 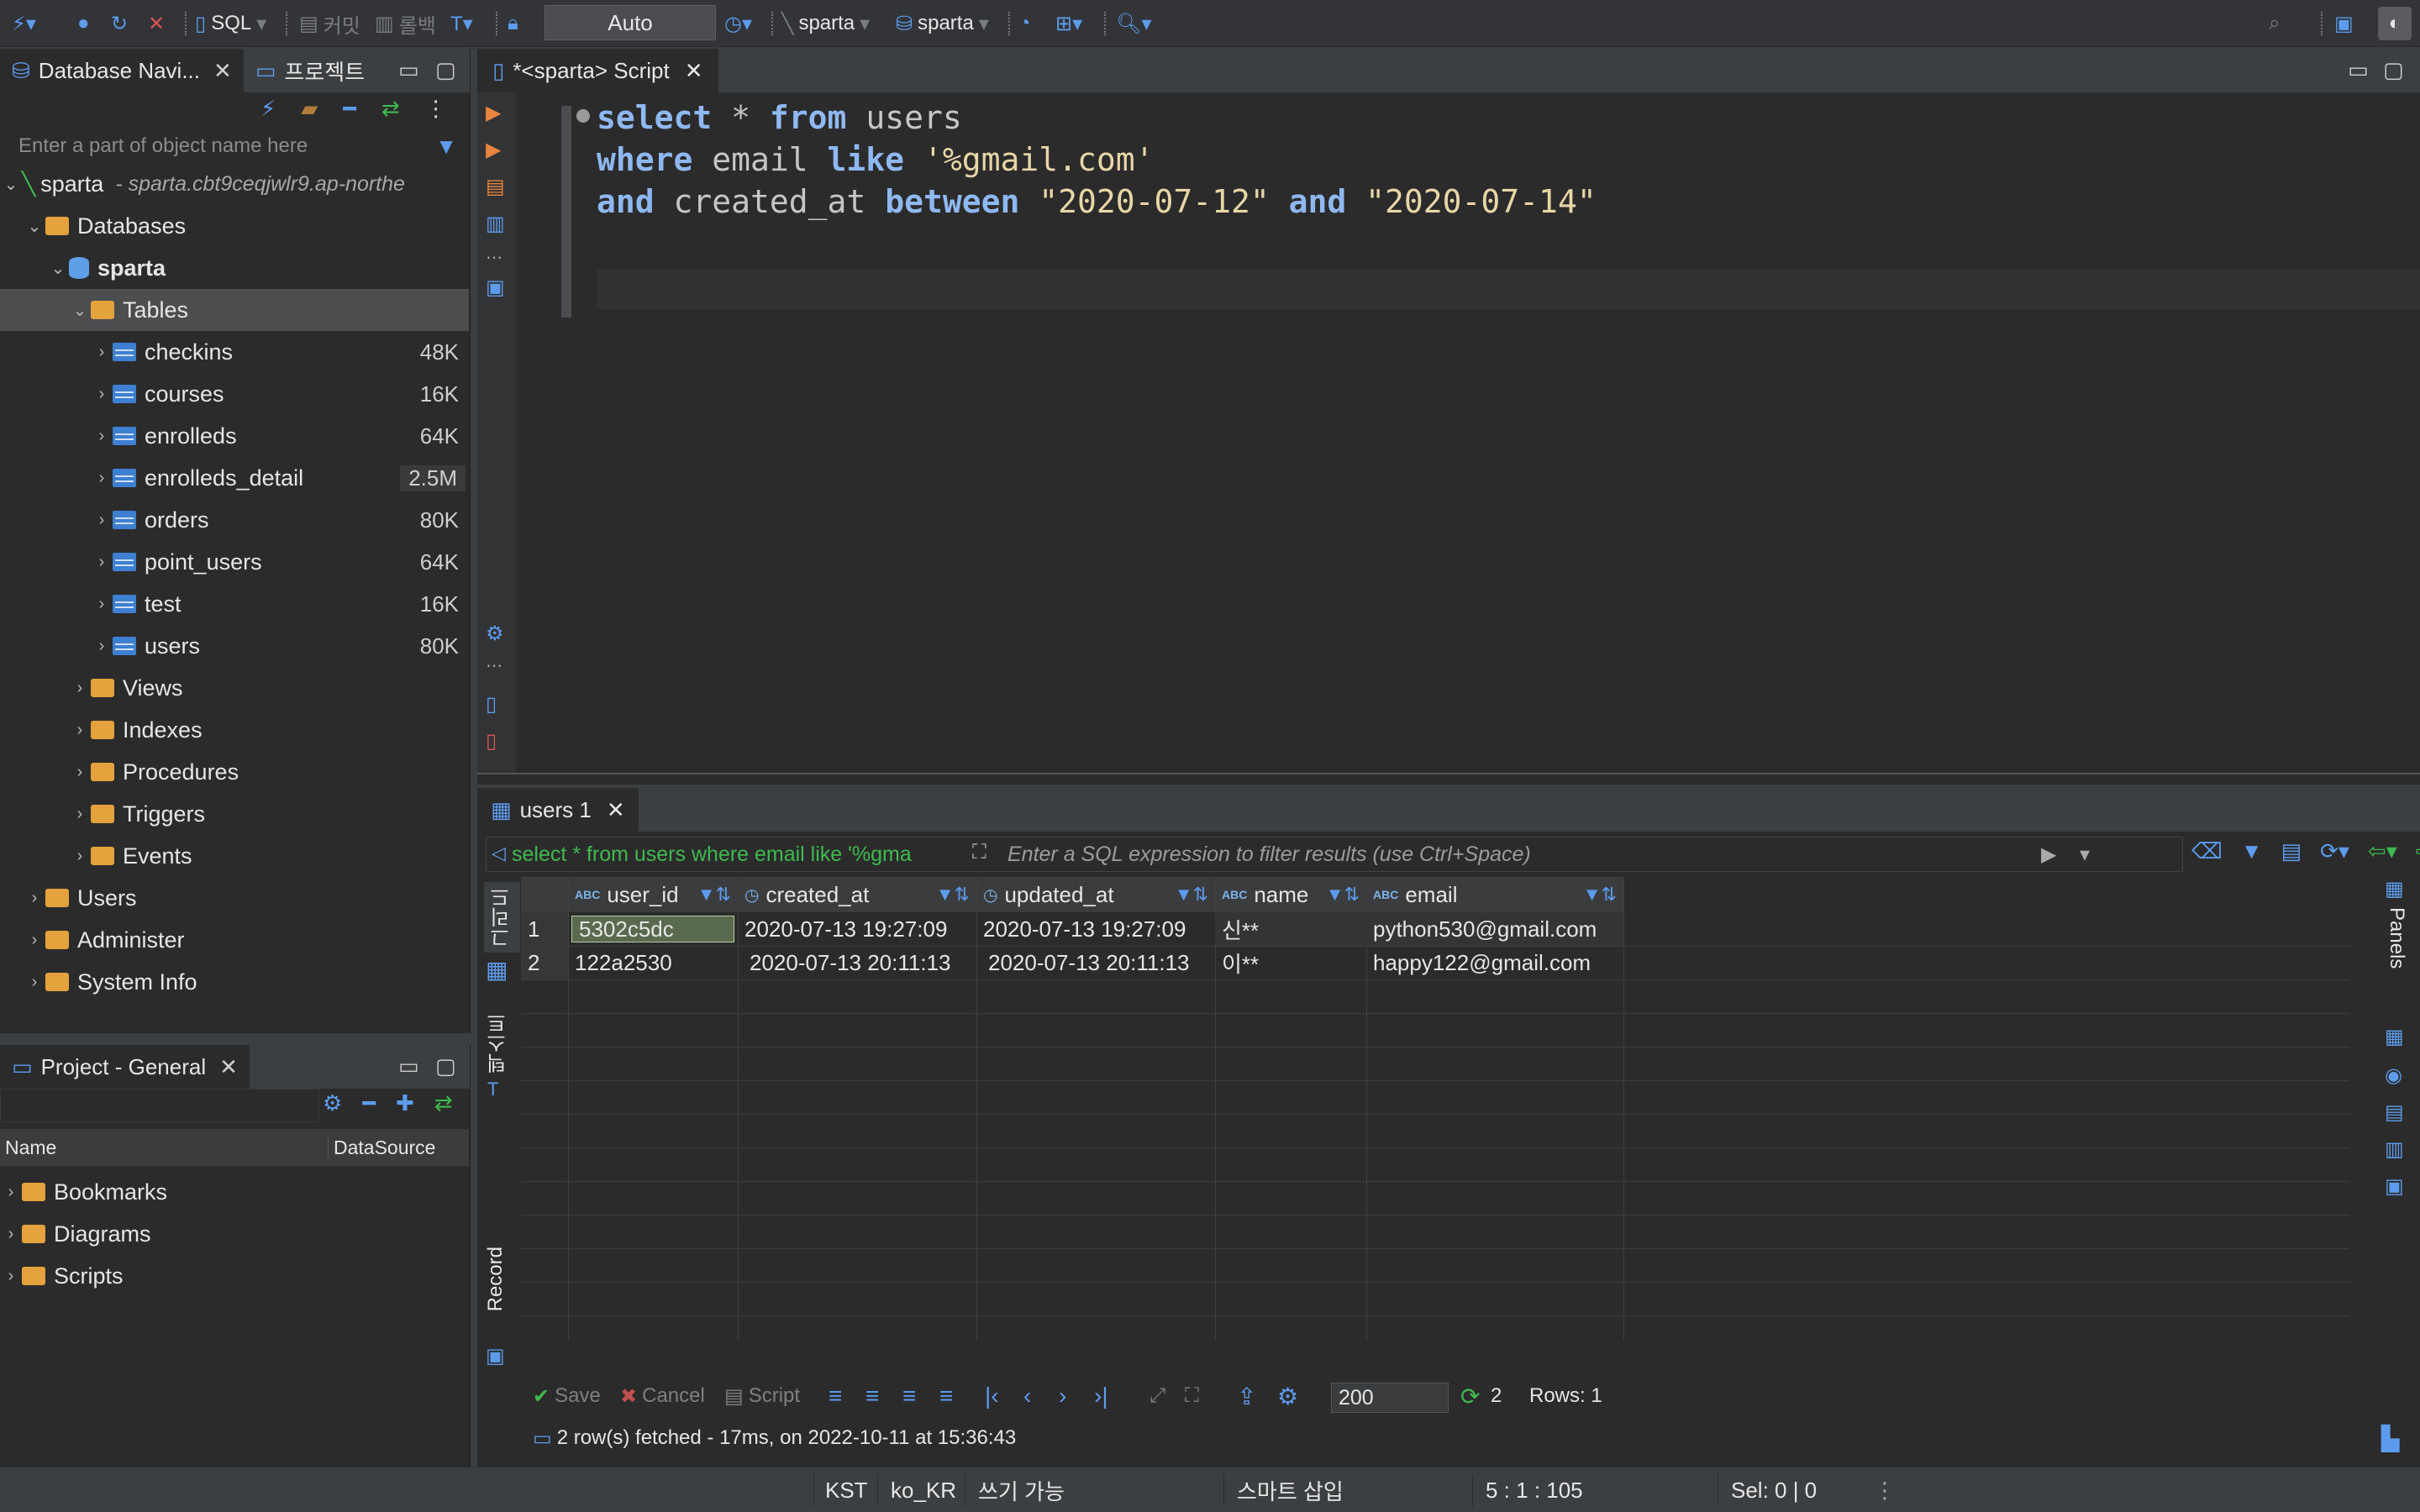 I want to click on tree-table-item: › enrolleds 64K, so click(x=234, y=436).